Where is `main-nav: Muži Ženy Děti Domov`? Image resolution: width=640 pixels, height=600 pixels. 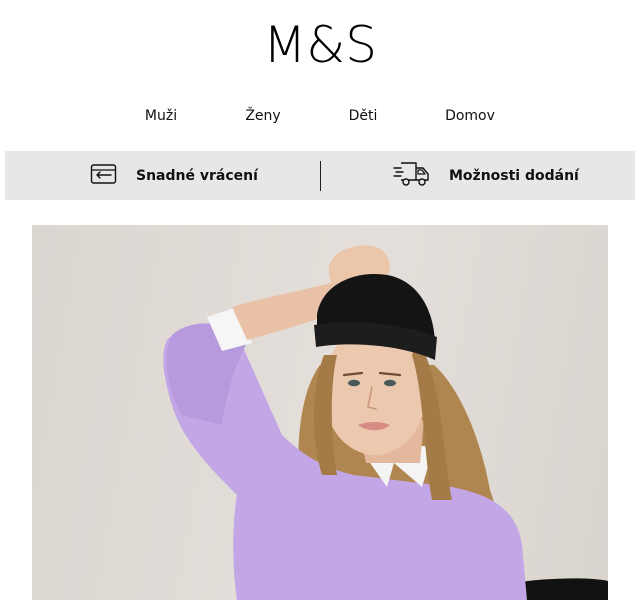 main-nav: Muži Ženy Děti Domov is located at coordinates (320, 119).